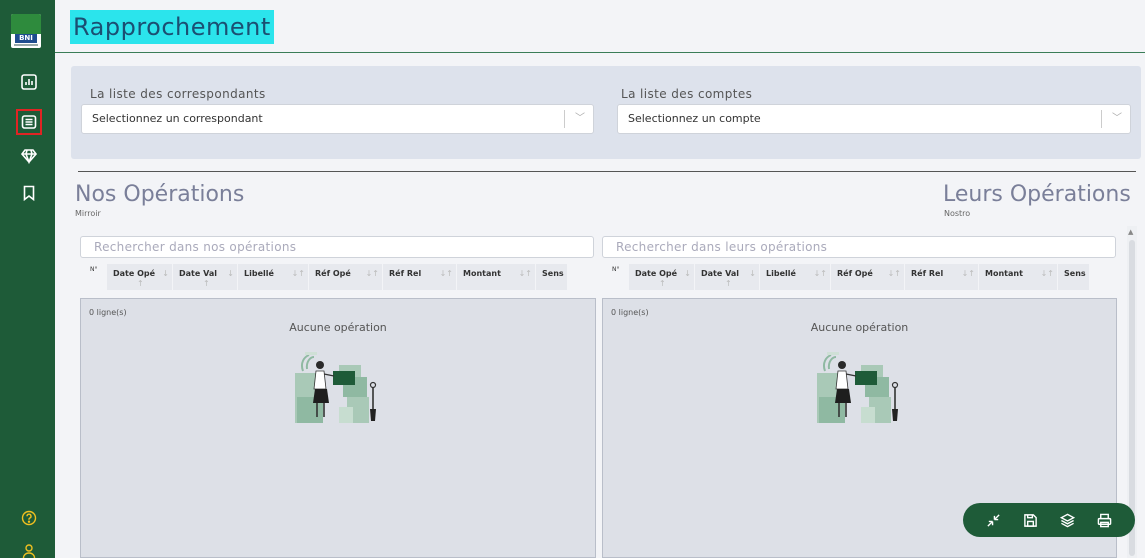  What do you see at coordinates (607, 171) in the screenshot?
I see `section-divider` at bounding box center [607, 171].